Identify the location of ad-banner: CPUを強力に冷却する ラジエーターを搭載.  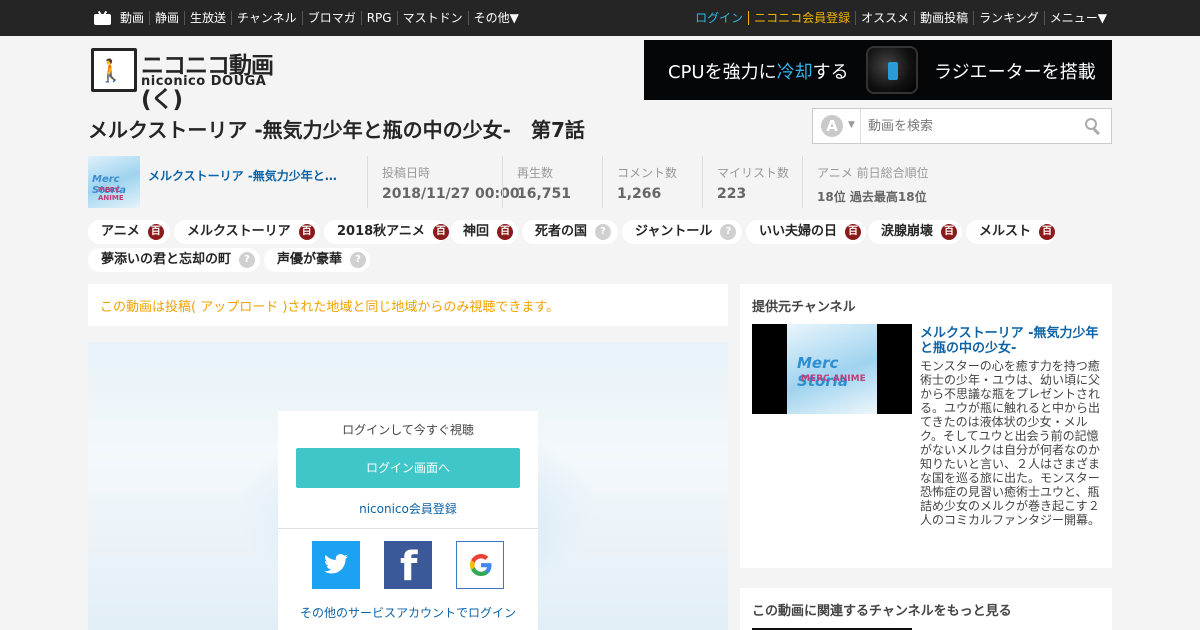
(878, 70).